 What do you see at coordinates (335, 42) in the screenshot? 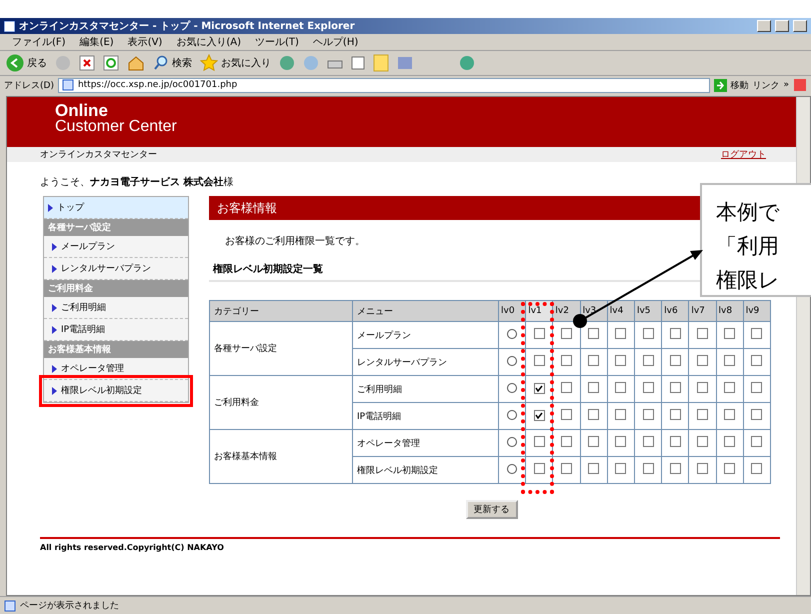
I see `menu-item: ヘルプ(H)` at bounding box center [335, 42].